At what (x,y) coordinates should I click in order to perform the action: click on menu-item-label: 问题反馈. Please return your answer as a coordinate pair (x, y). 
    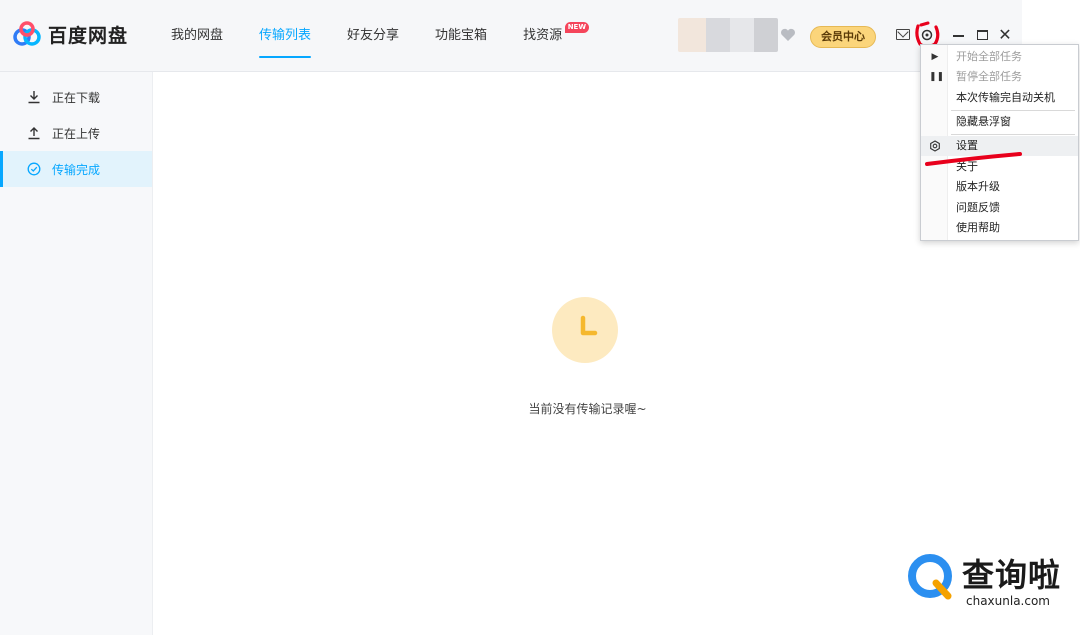
    Looking at the image, I should click on (978, 207).